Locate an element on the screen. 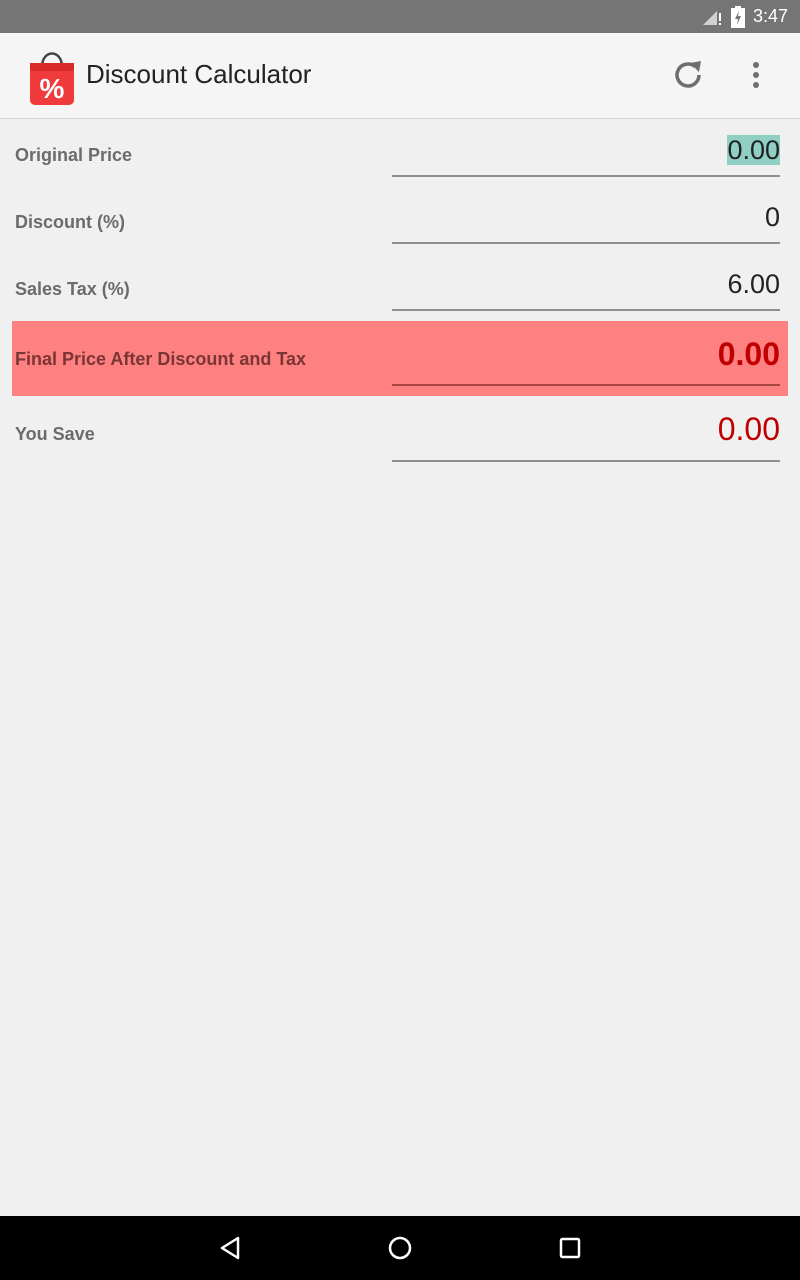 The image size is (800, 1280). original-price-row: Original Price 0.00 is located at coordinates (400, 154).